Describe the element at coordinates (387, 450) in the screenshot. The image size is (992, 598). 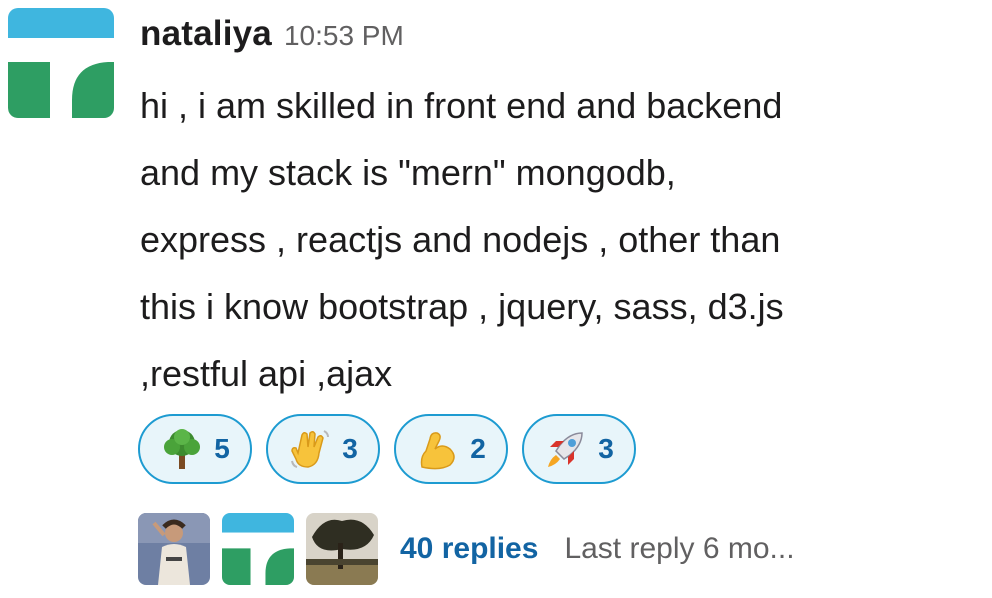
I see `reactions-bar: 5 3 2 3` at that location.